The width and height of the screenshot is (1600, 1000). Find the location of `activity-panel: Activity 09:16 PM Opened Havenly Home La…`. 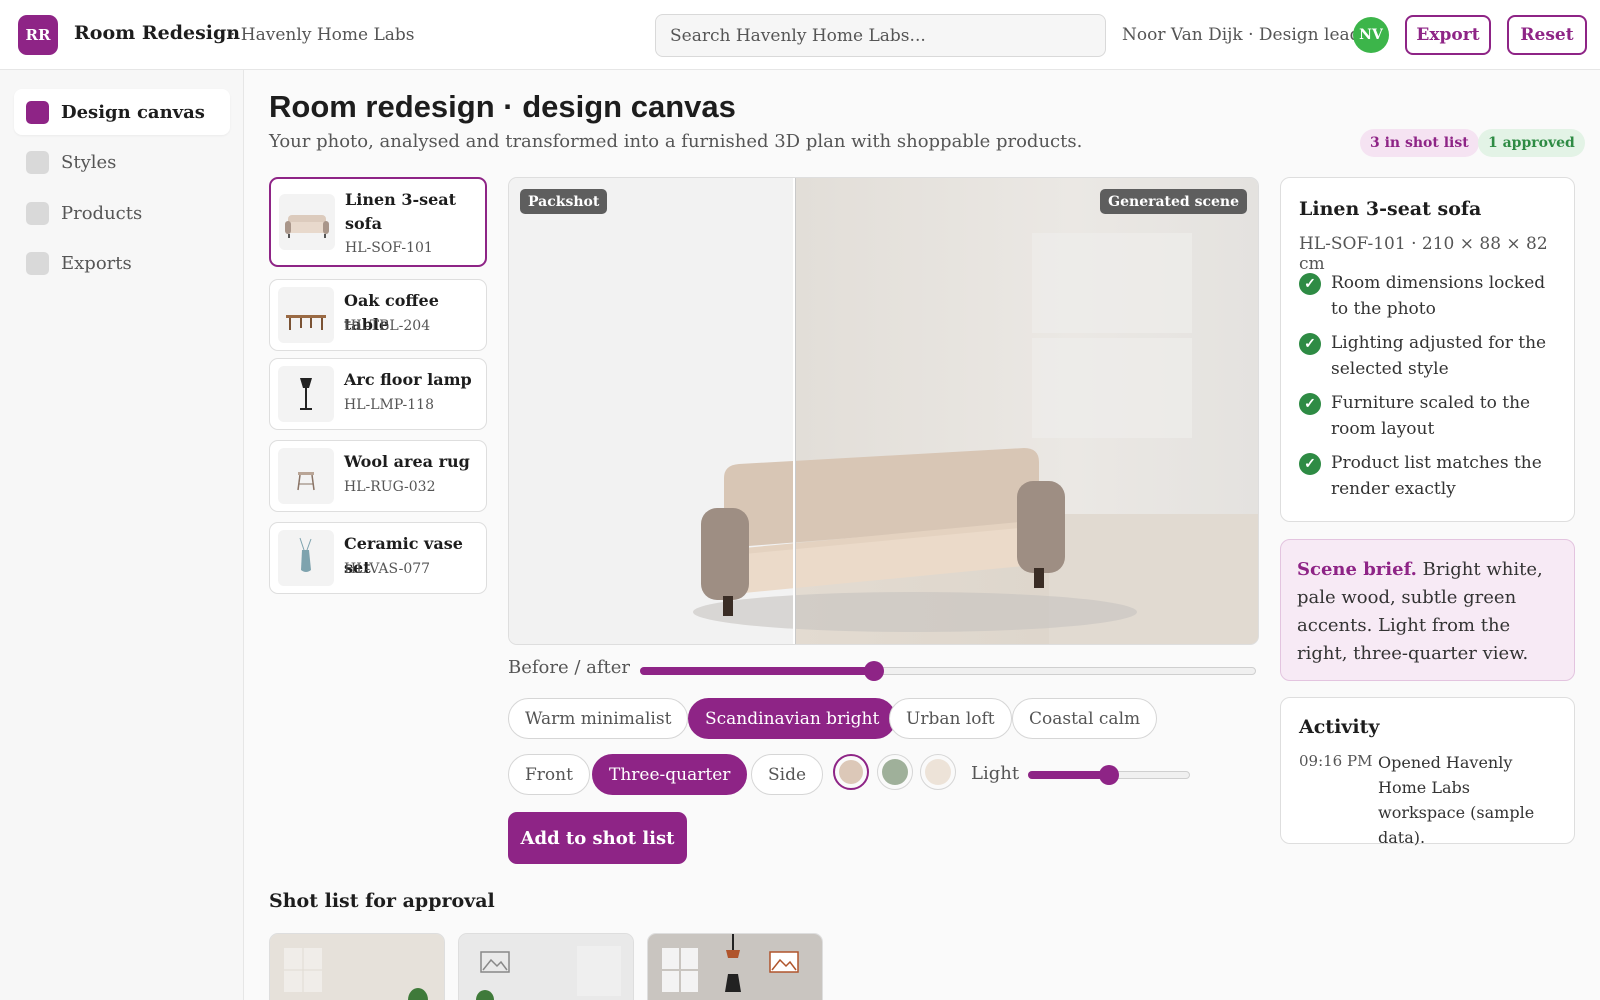

activity-panel: Activity 09:16 PM Opened Havenly Home La… is located at coordinates (1427, 772).